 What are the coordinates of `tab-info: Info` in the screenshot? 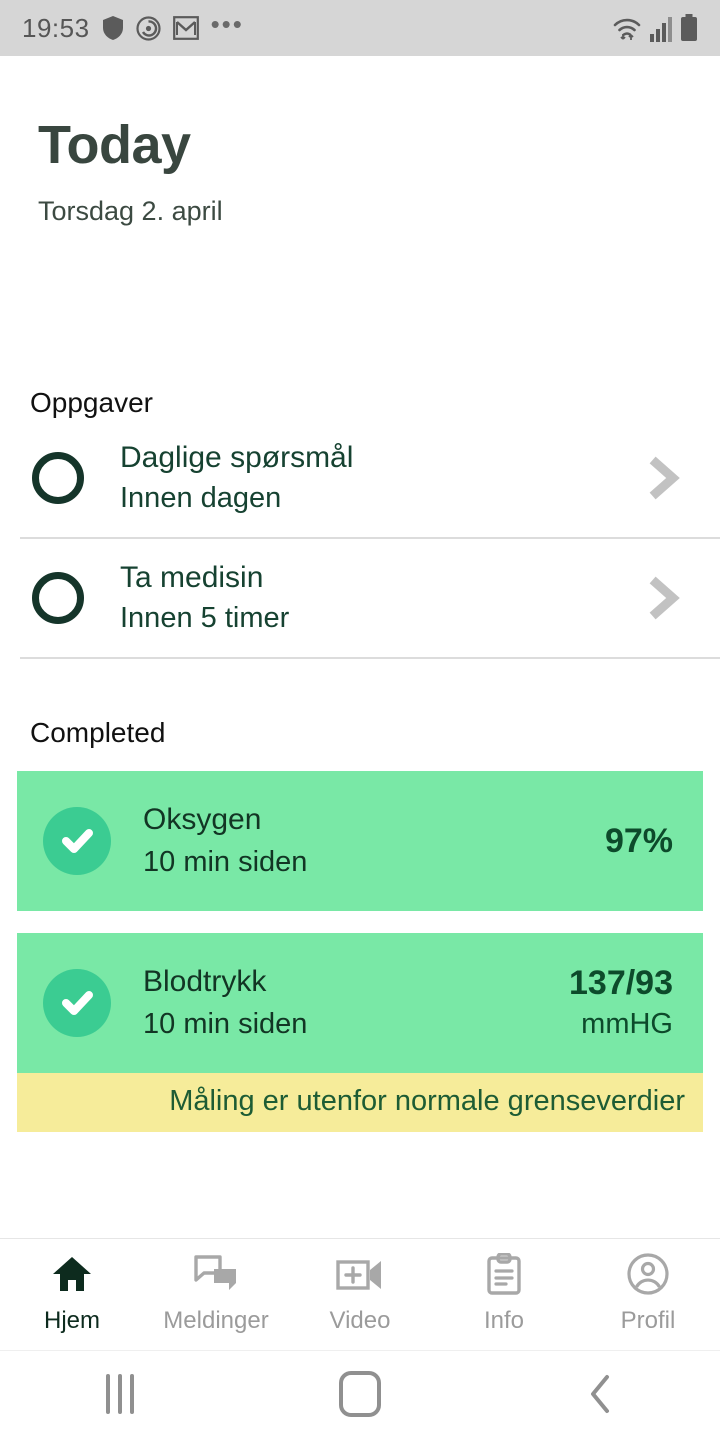 It's located at (504, 1293).